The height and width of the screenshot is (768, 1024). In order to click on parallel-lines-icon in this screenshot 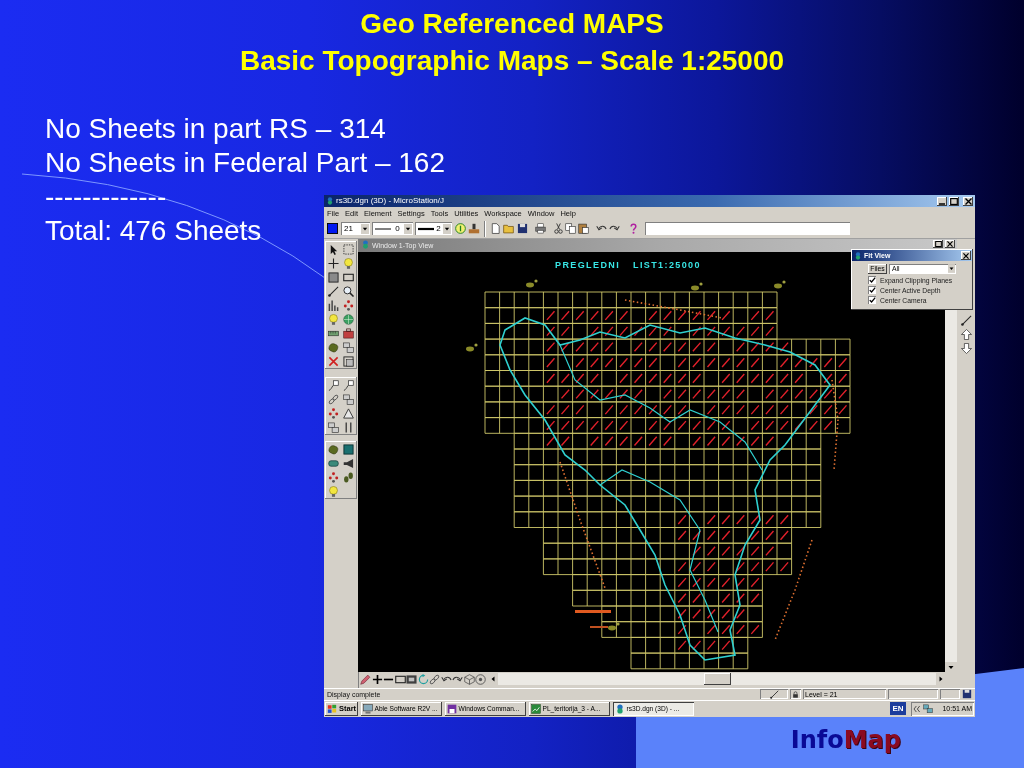, I will do `click(348, 427)`.